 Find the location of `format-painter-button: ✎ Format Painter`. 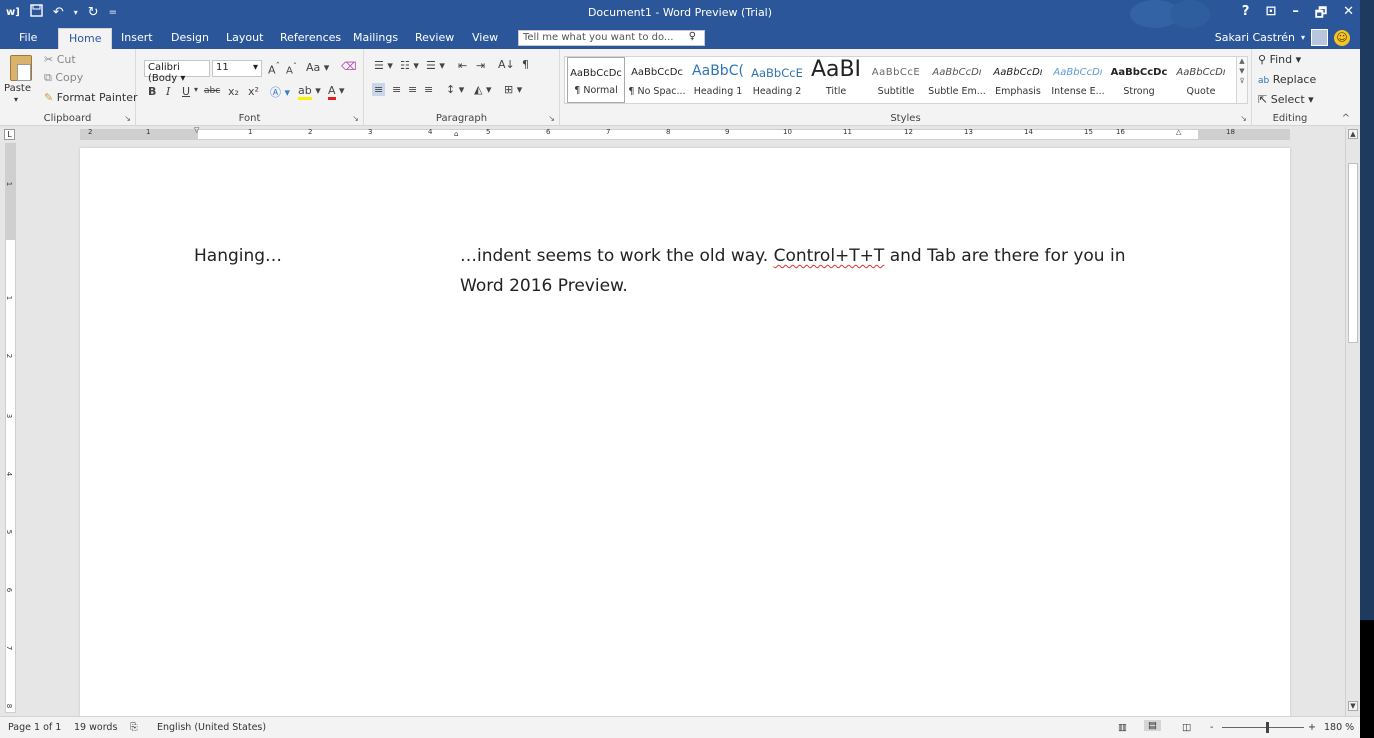

format-painter-button: ✎ Format Painter is located at coordinates (91, 97).